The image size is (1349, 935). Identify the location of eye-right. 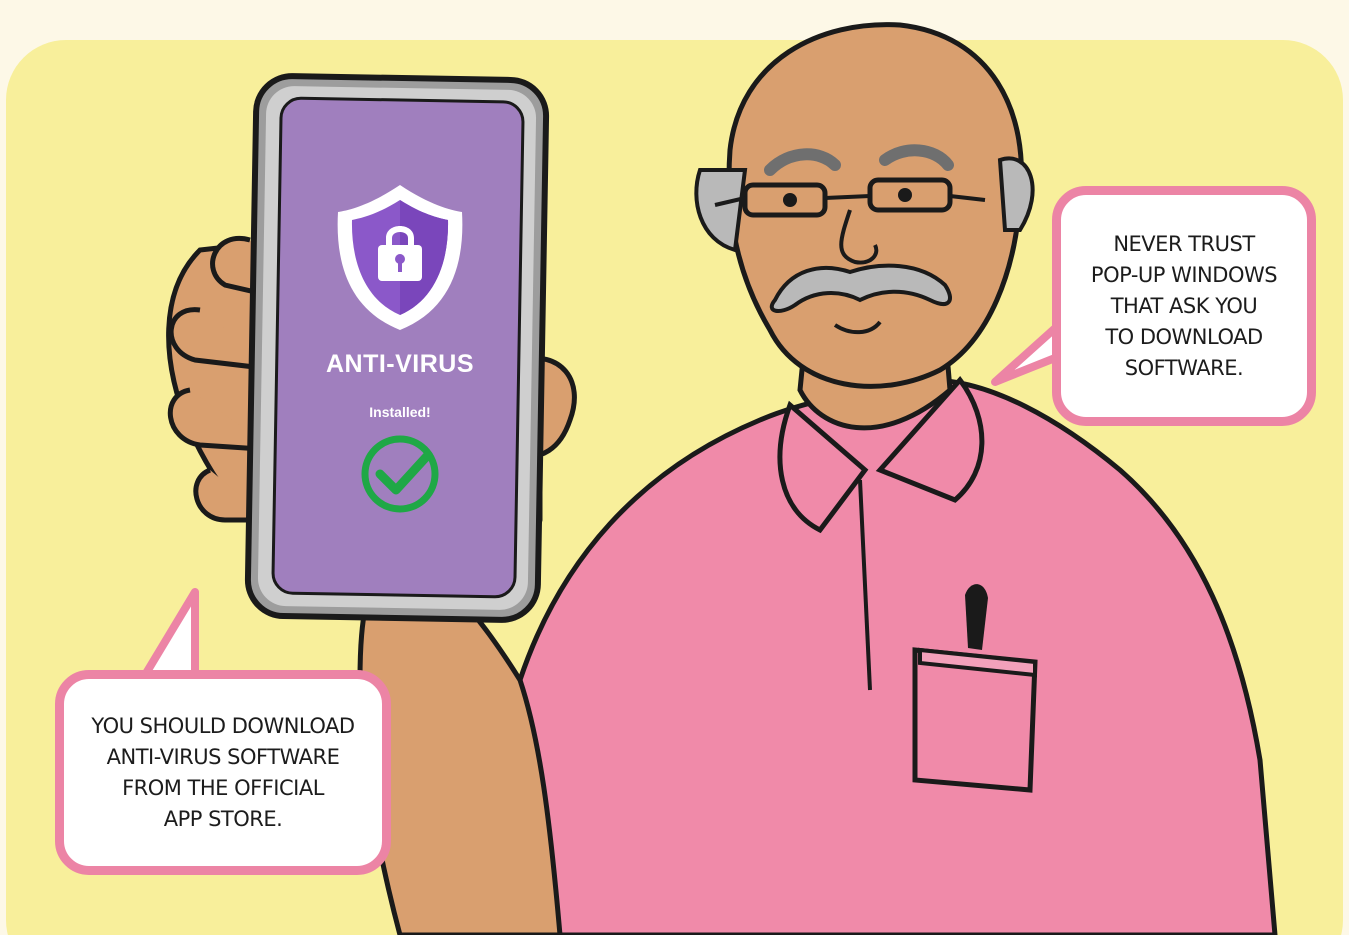
(905, 195).